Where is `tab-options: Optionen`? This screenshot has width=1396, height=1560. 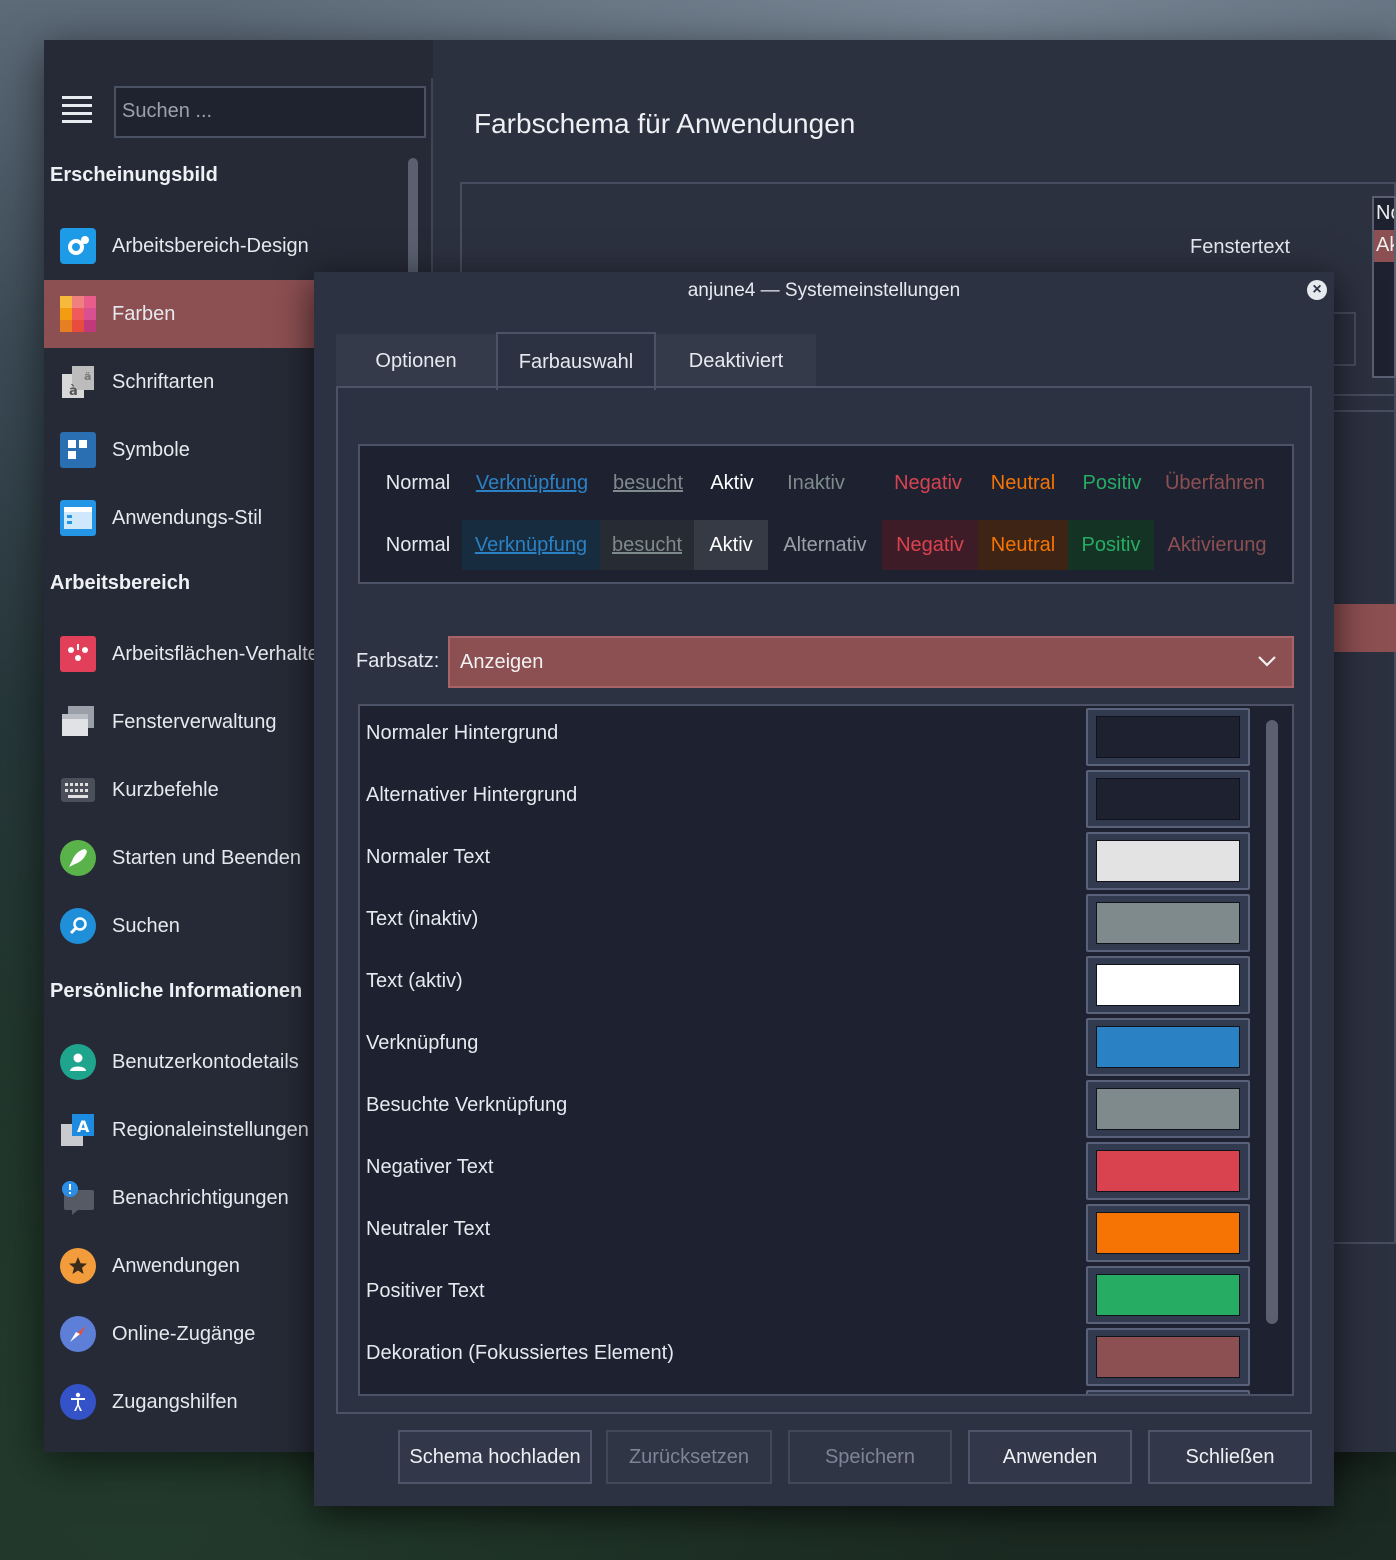
tab-options: Optionen is located at coordinates (416, 360).